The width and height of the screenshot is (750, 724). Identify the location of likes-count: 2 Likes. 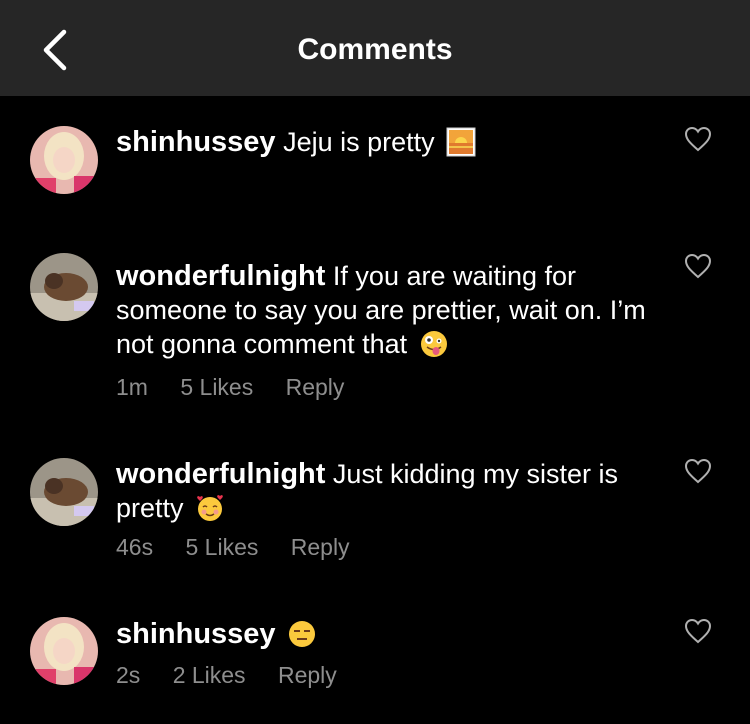
(209, 675).